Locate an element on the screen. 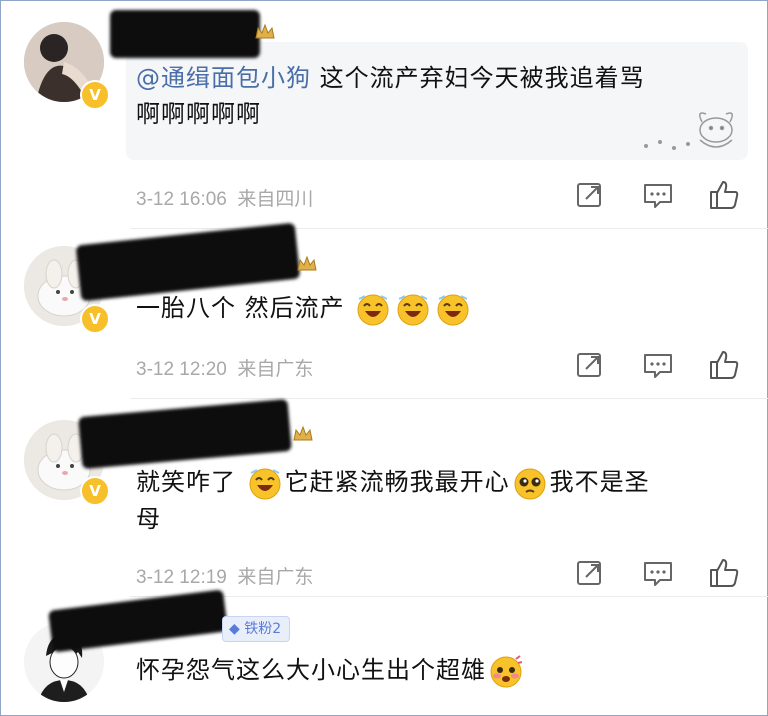 The image size is (768, 716). decorative-sticker-icon is located at coordinates (688, 131).